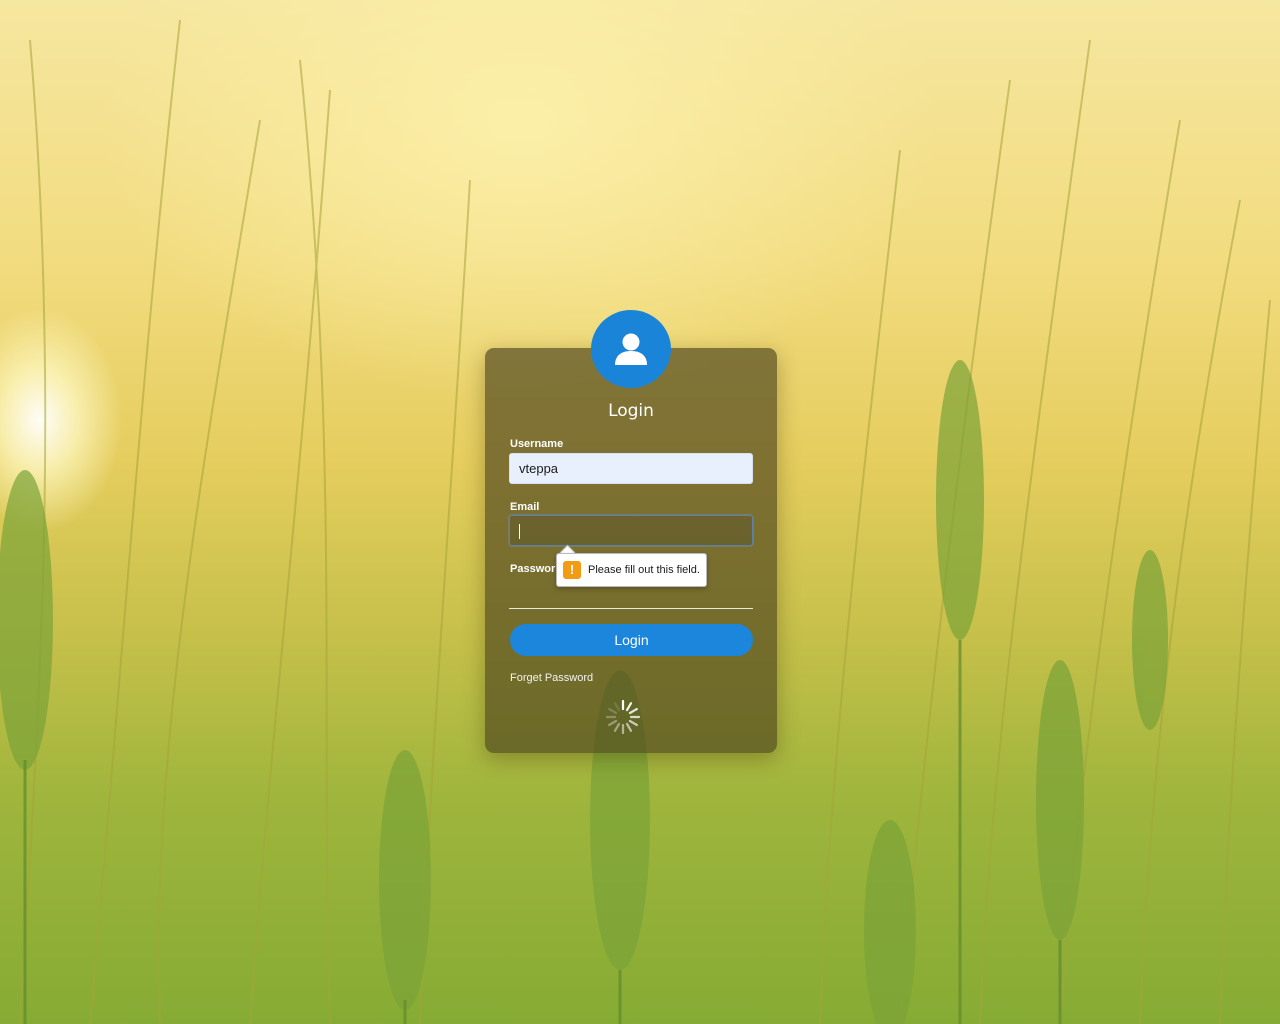 Image resolution: width=1280 pixels, height=1024 pixels. What do you see at coordinates (631, 411) in the screenshot?
I see `login-title: Login` at bounding box center [631, 411].